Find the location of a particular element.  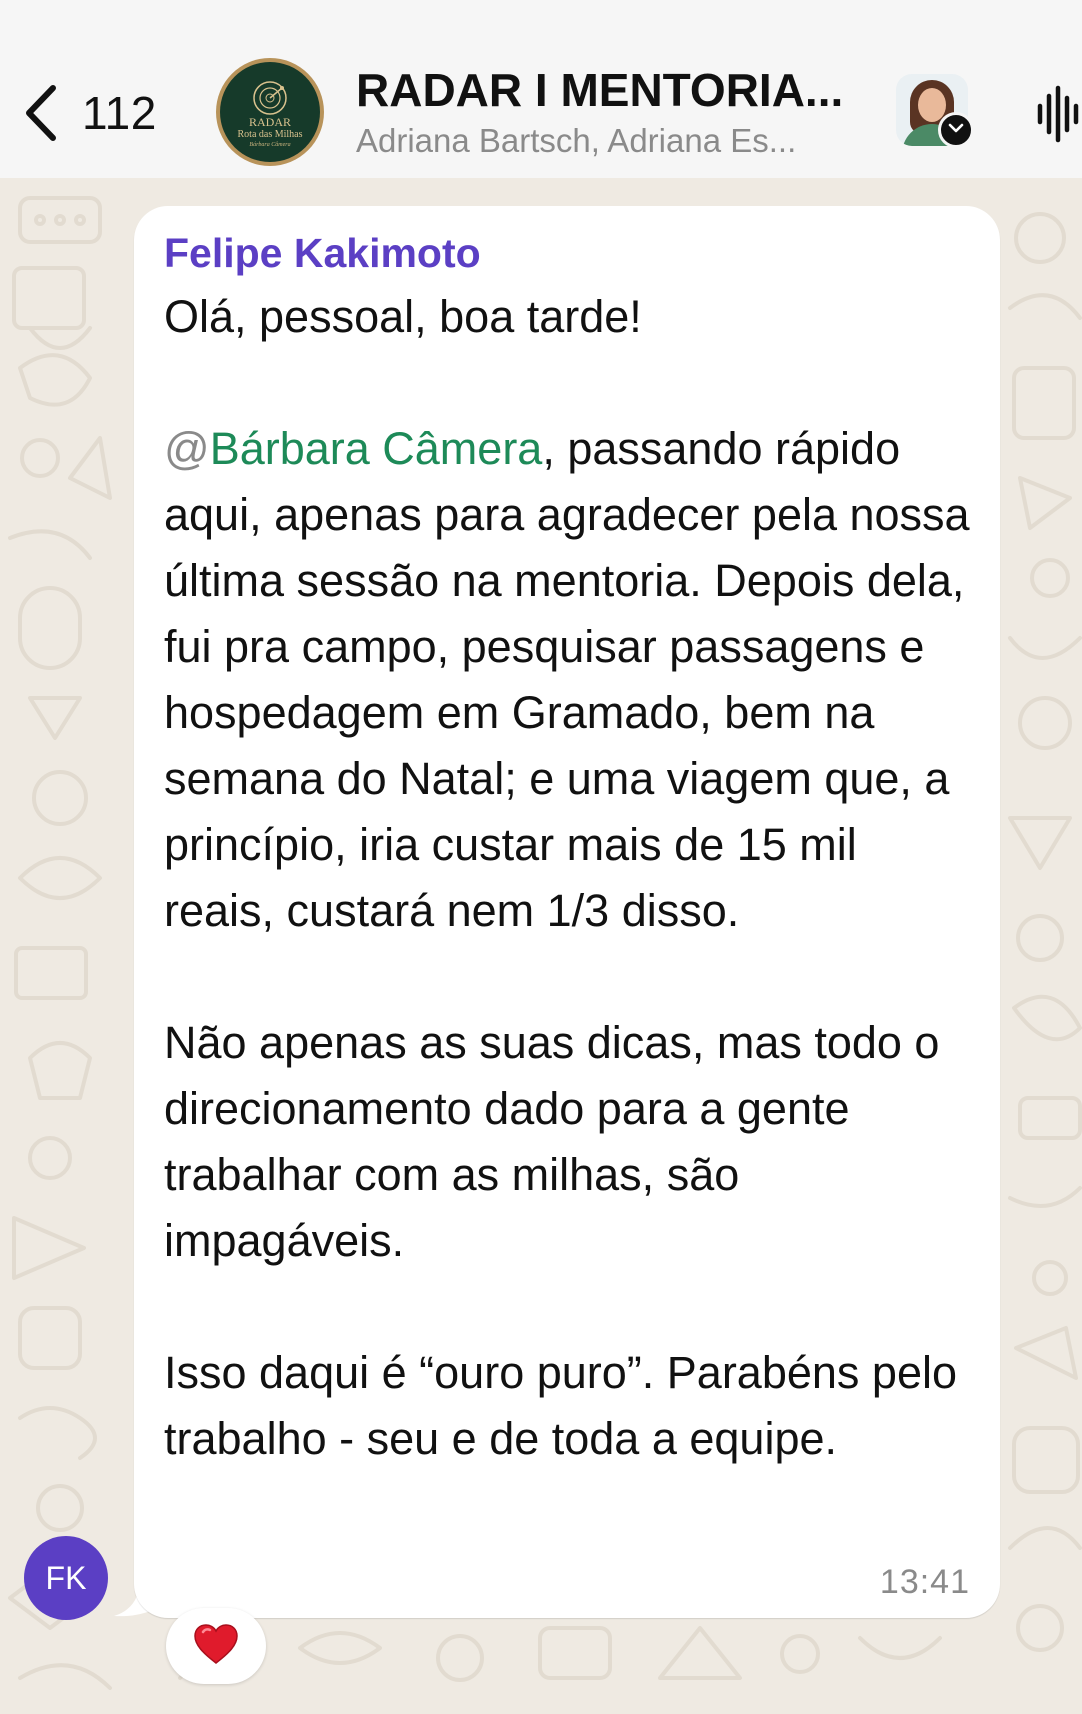

voice-chat-button is located at coordinates (1059, 114).